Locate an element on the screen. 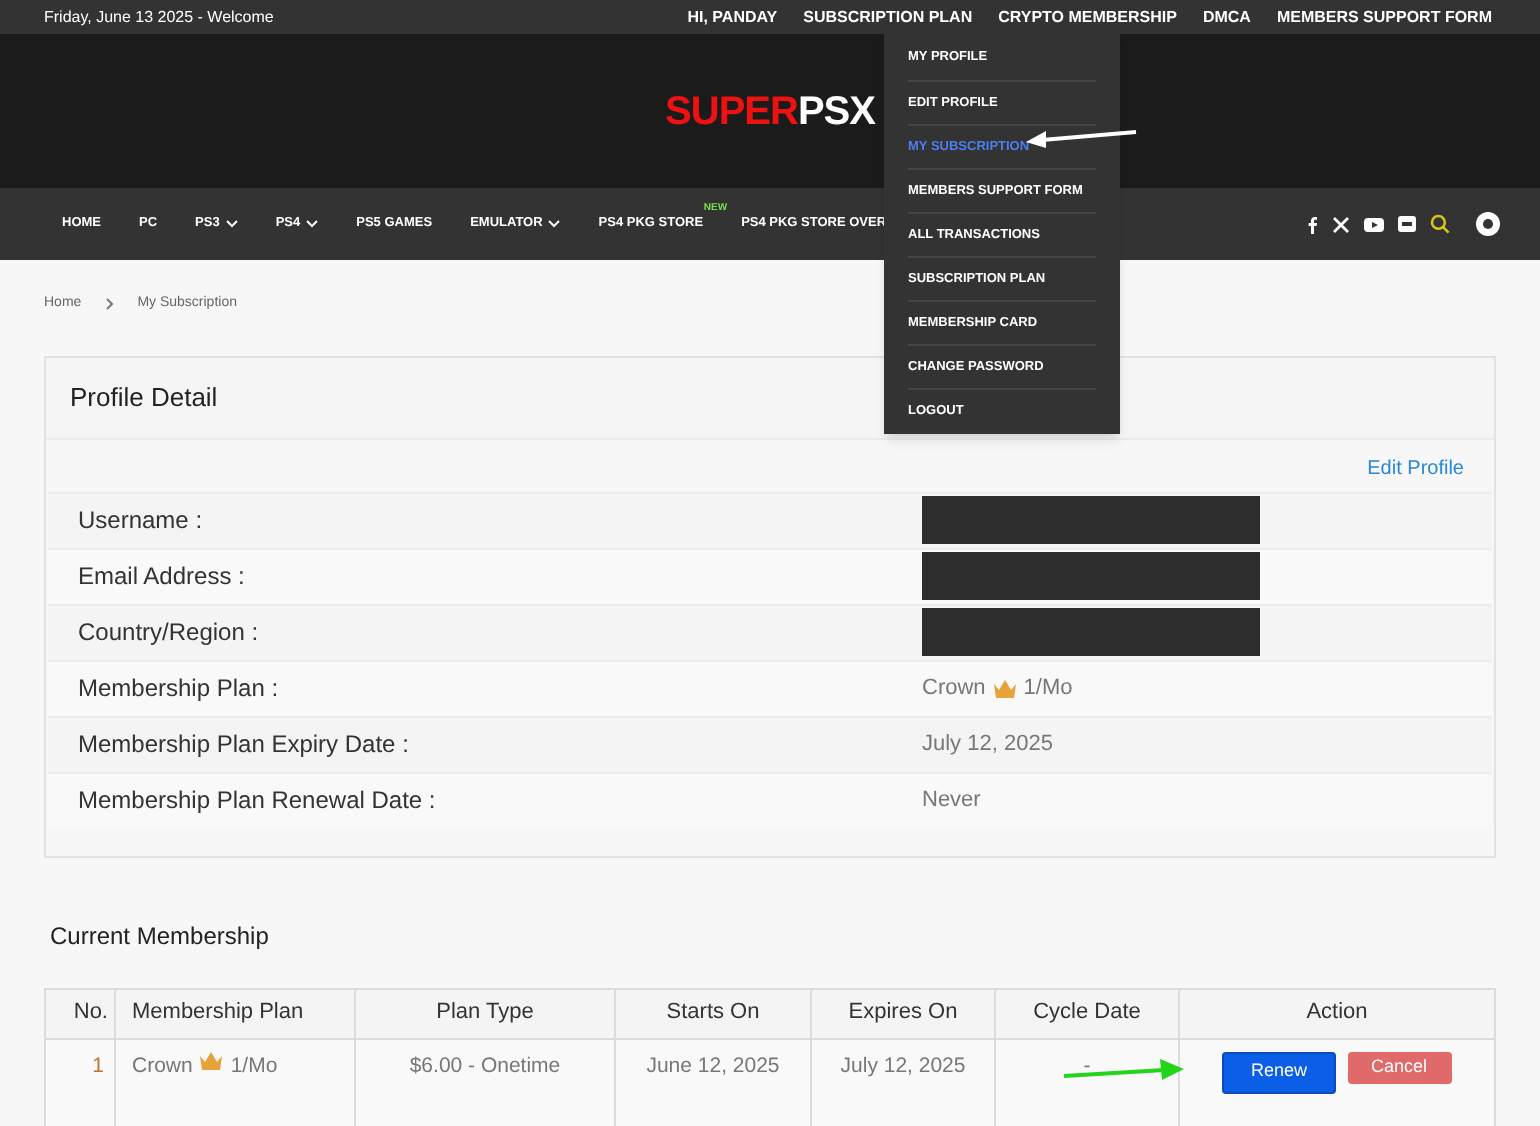 The image size is (1540, 1126). field-label: Membership Plan : is located at coordinates (179, 689).